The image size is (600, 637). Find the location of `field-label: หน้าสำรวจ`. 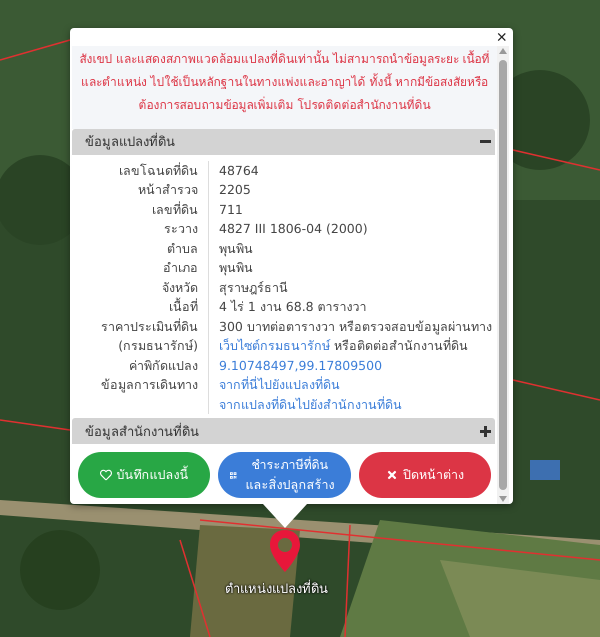

field-label: หน้าสำรวจ is located at coordinates (140, 190).